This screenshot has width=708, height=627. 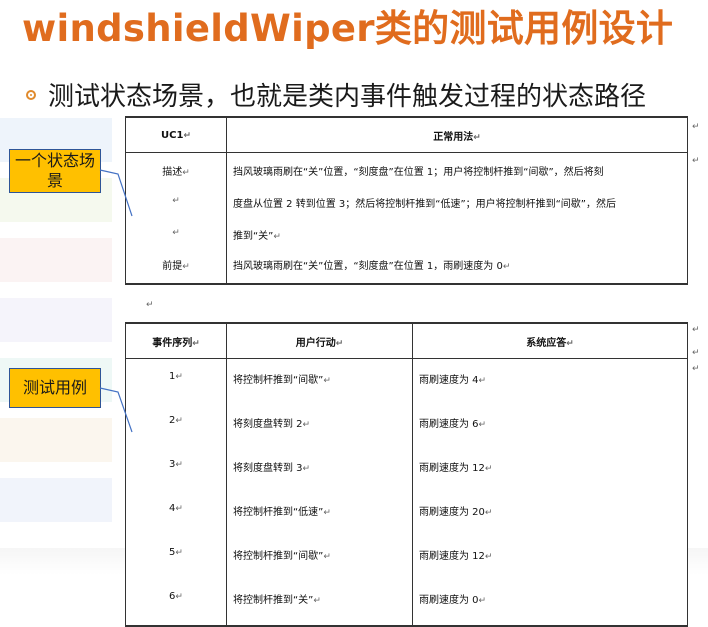 I want to click on user-action-cell: 将控制杆推到“关”↵, so click(x=319, y=604).